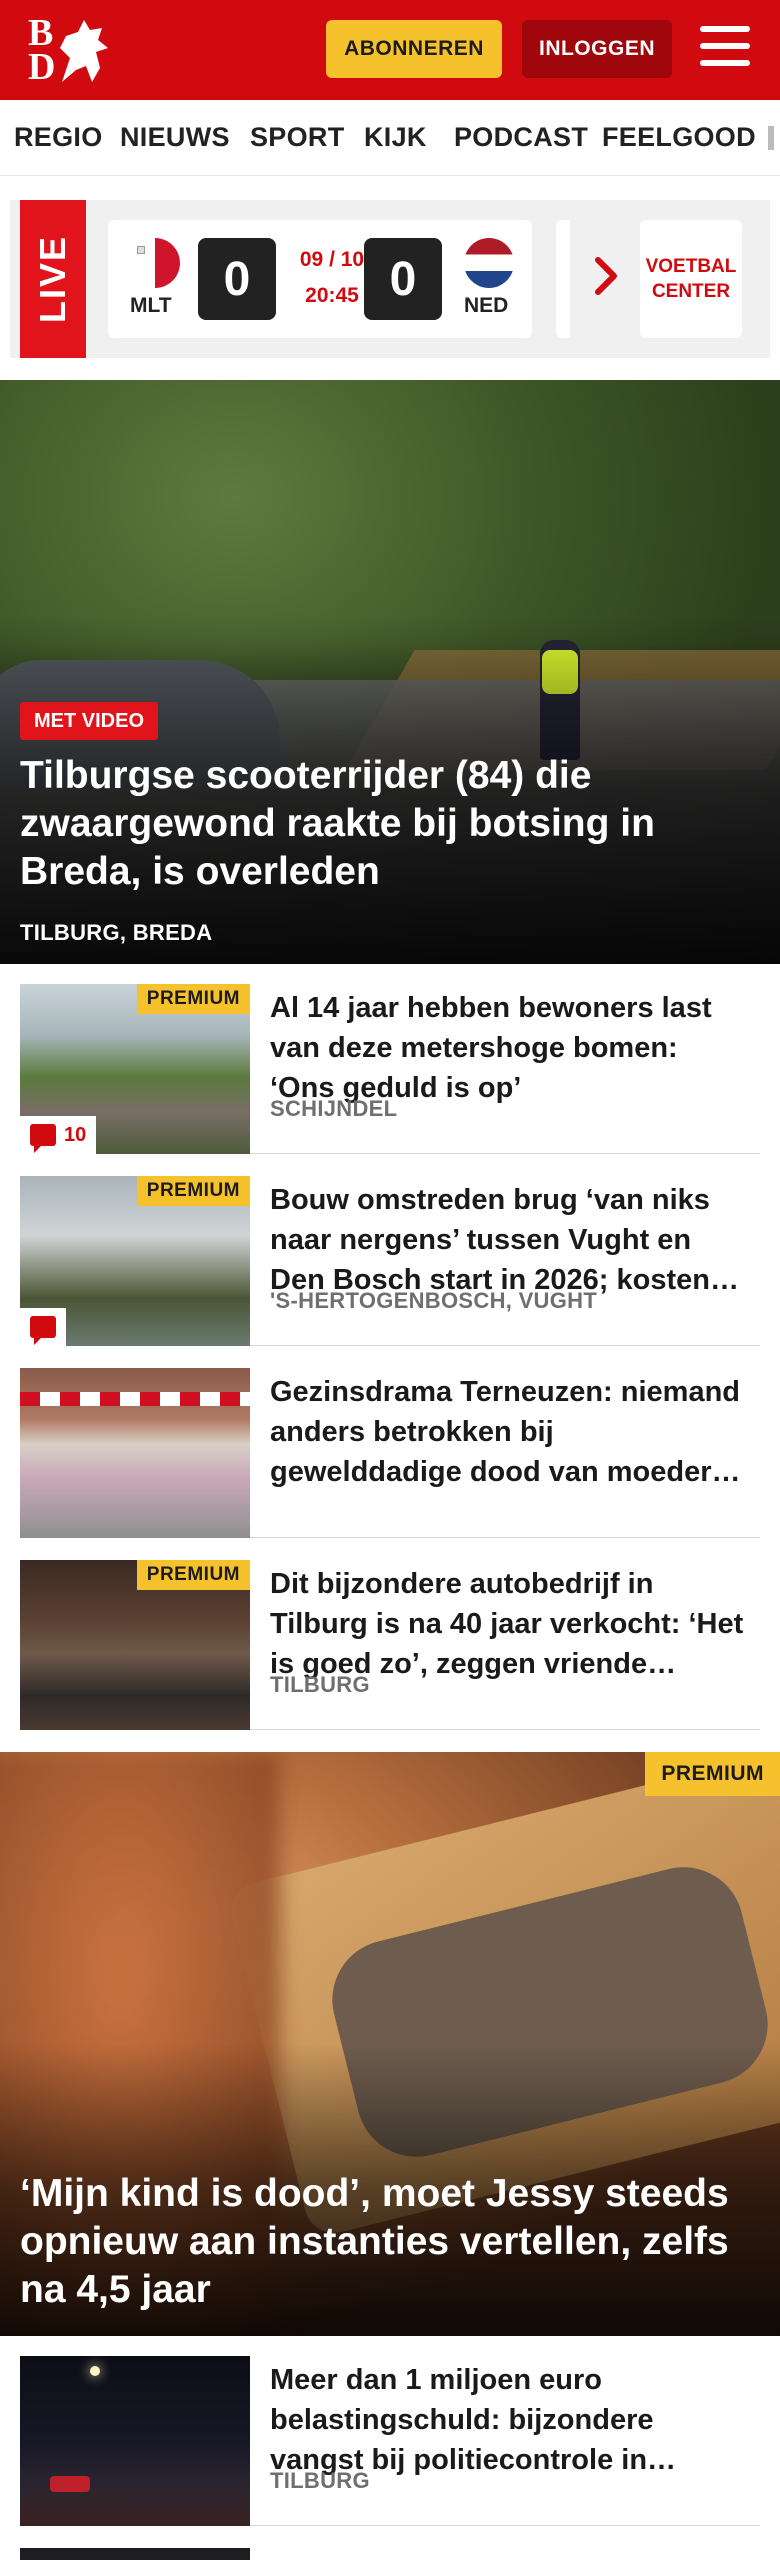 The width and height of the screenshot is (780, 2560). Describe the element at coordinates (691, 291) in the screenshot. I see `voetbal-center-label-2: CENTER` at that location.